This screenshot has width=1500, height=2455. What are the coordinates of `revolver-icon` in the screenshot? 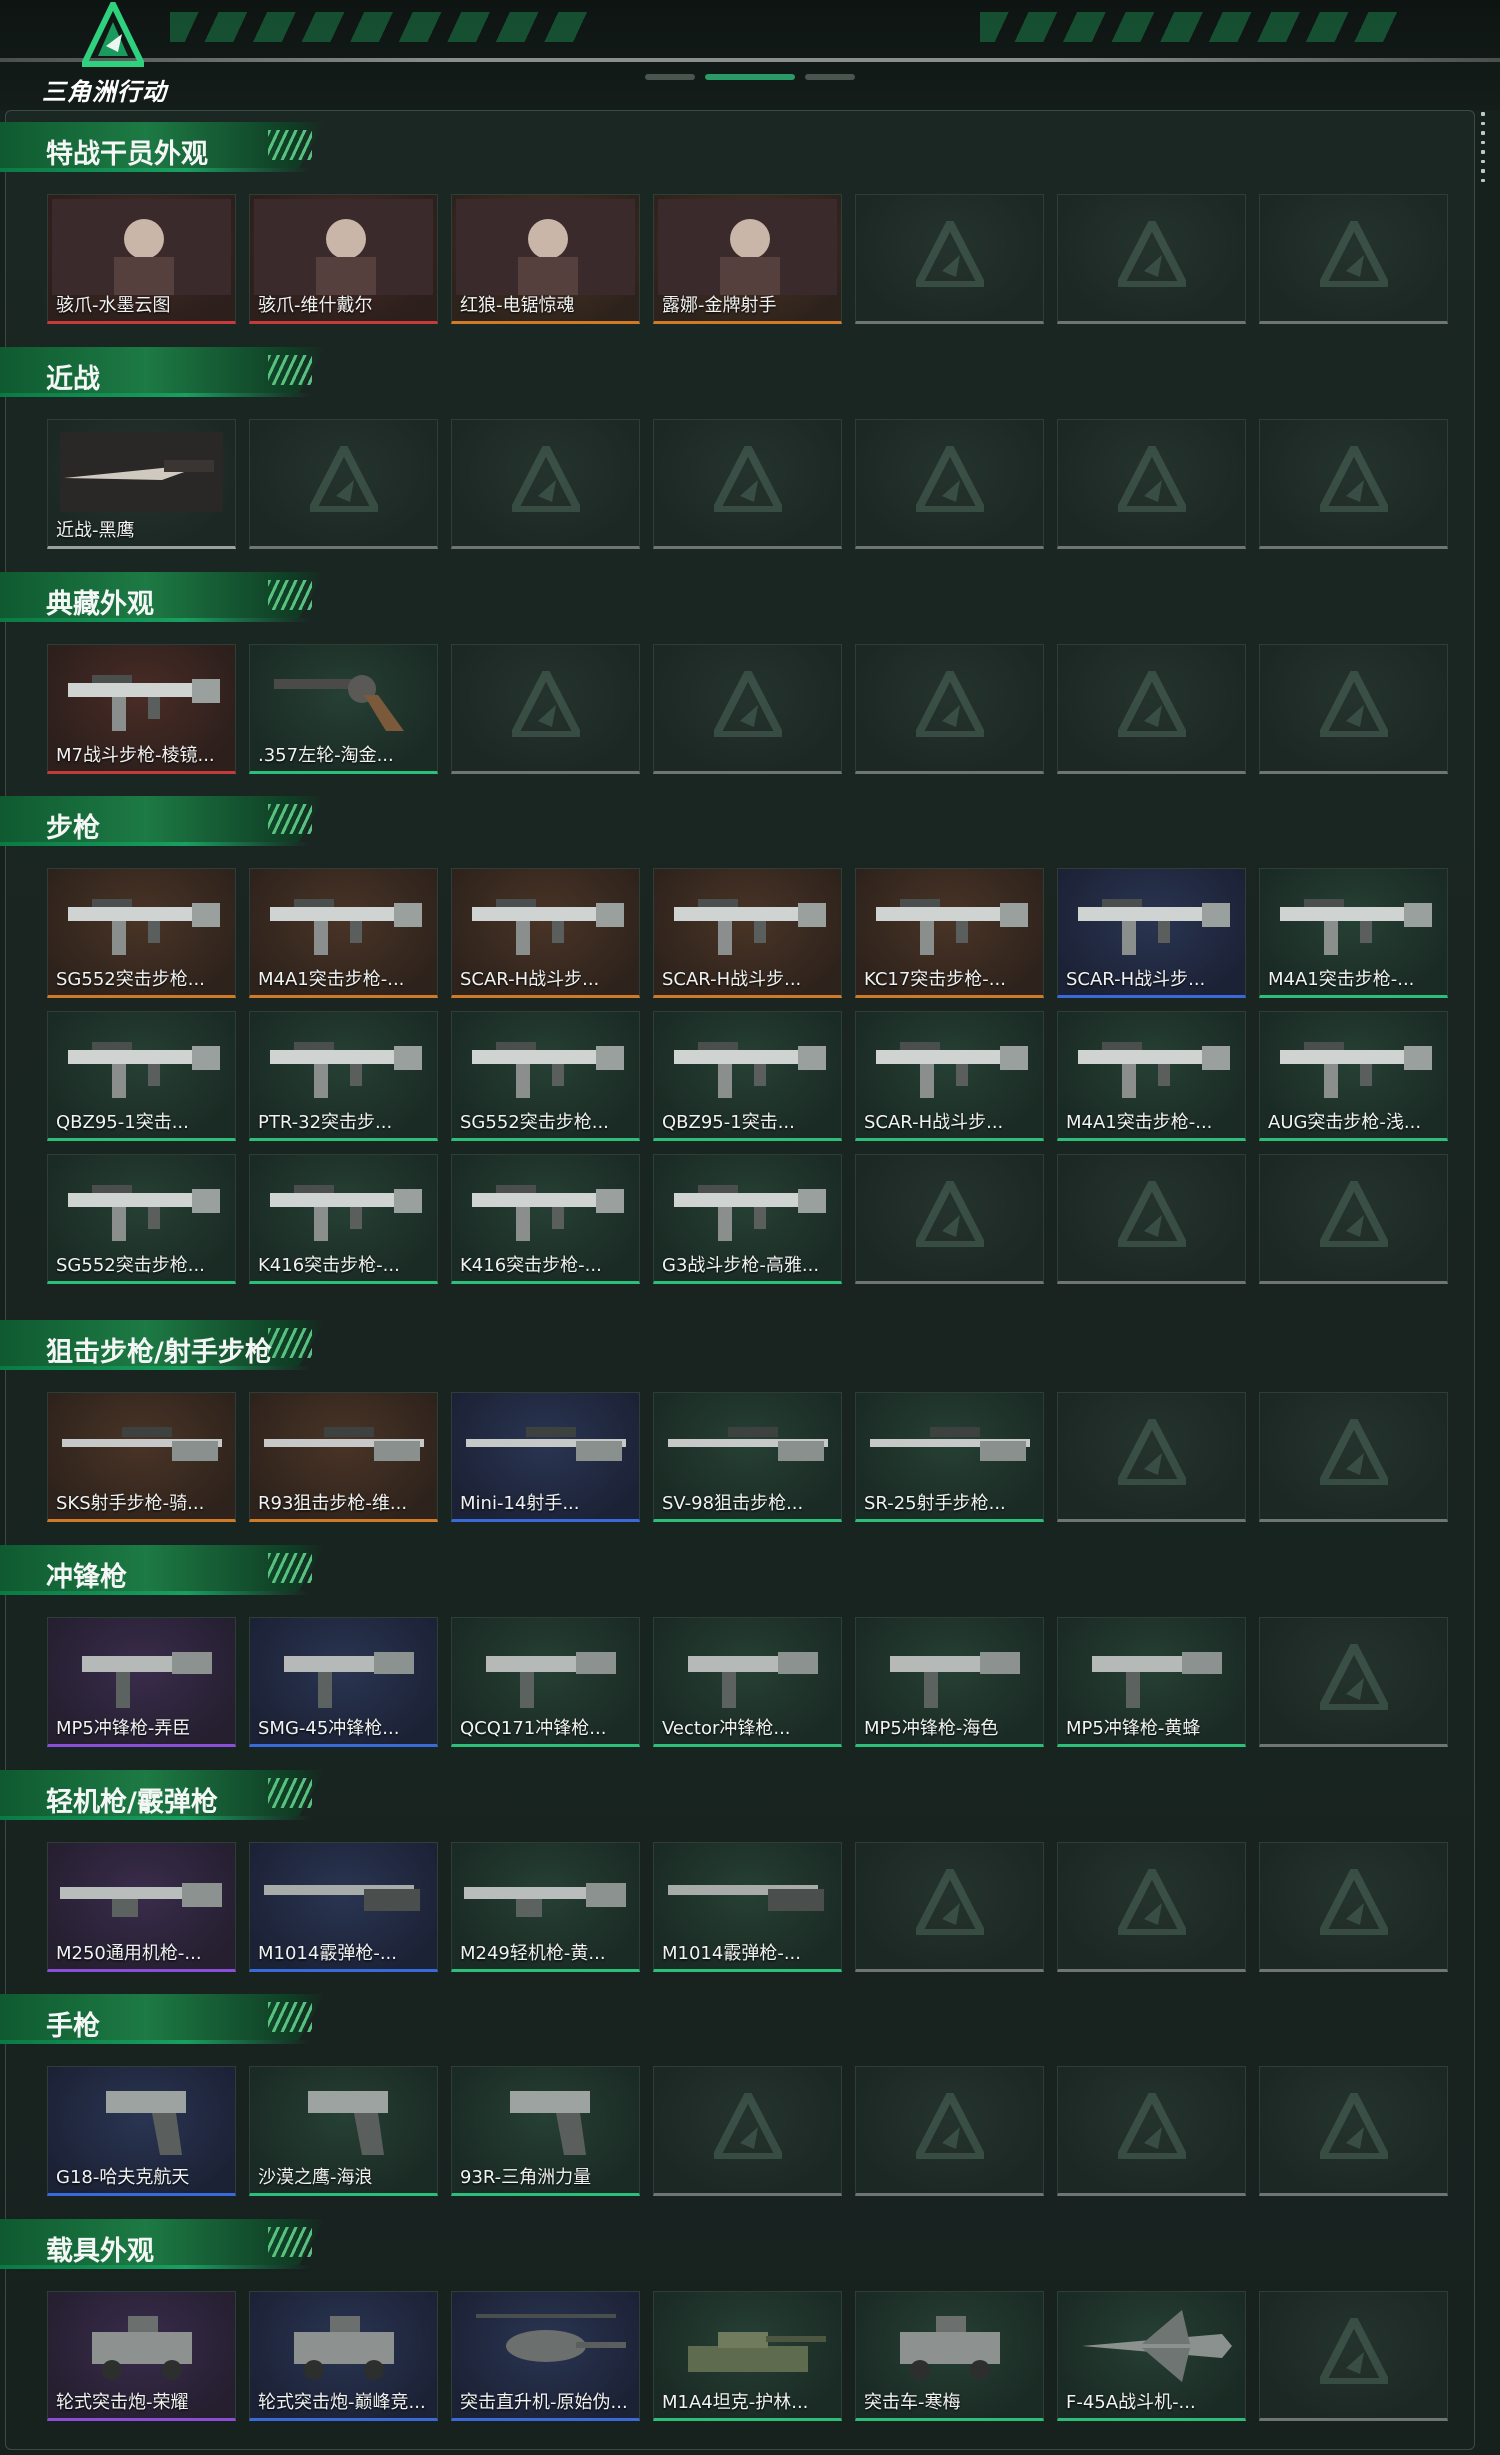 It's located at (339, 703).